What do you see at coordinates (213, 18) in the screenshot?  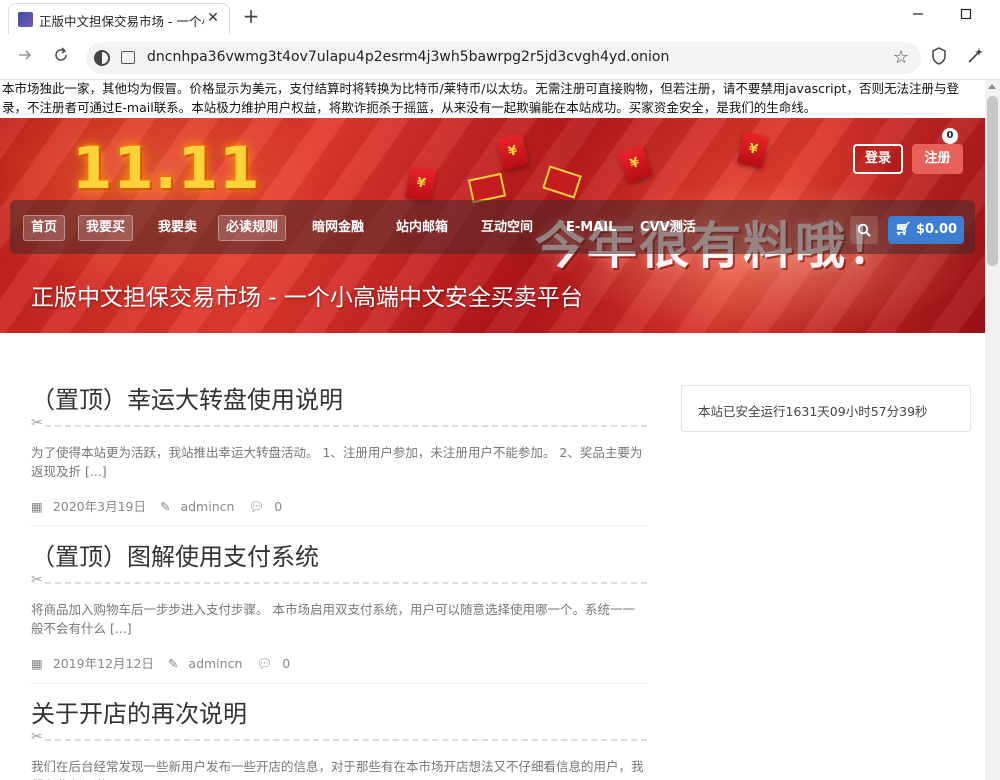 I see `close-tab-icon: ✕` at bounding box center [213, 18].